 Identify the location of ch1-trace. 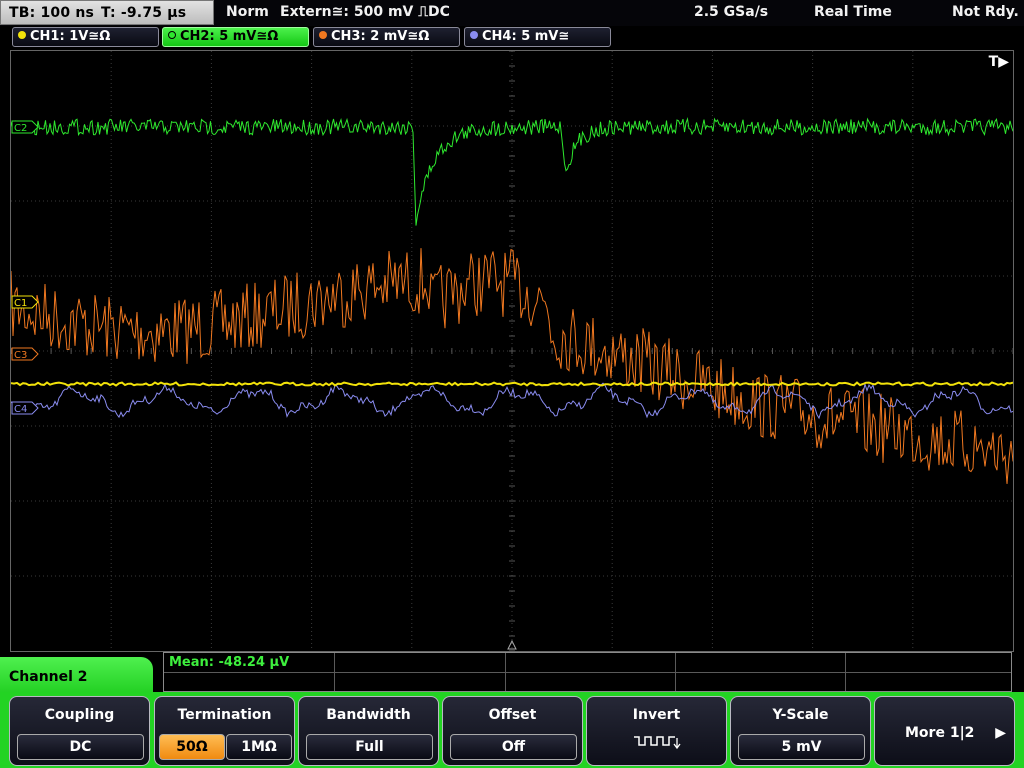
(512, 384).